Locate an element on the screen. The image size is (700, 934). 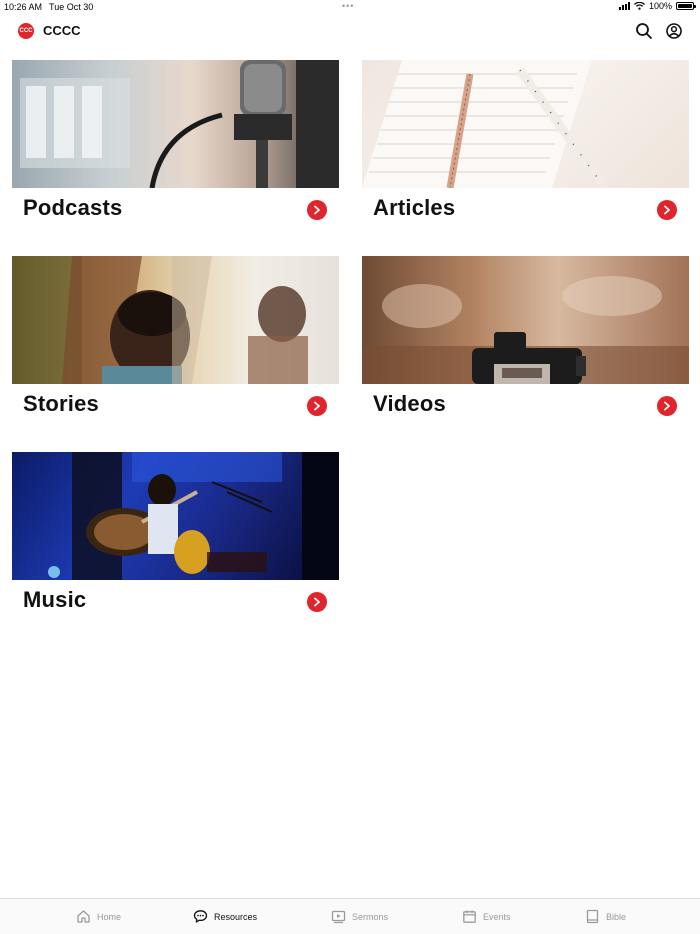
tab-label-bible: Bible is located at coordinates (616, 916).